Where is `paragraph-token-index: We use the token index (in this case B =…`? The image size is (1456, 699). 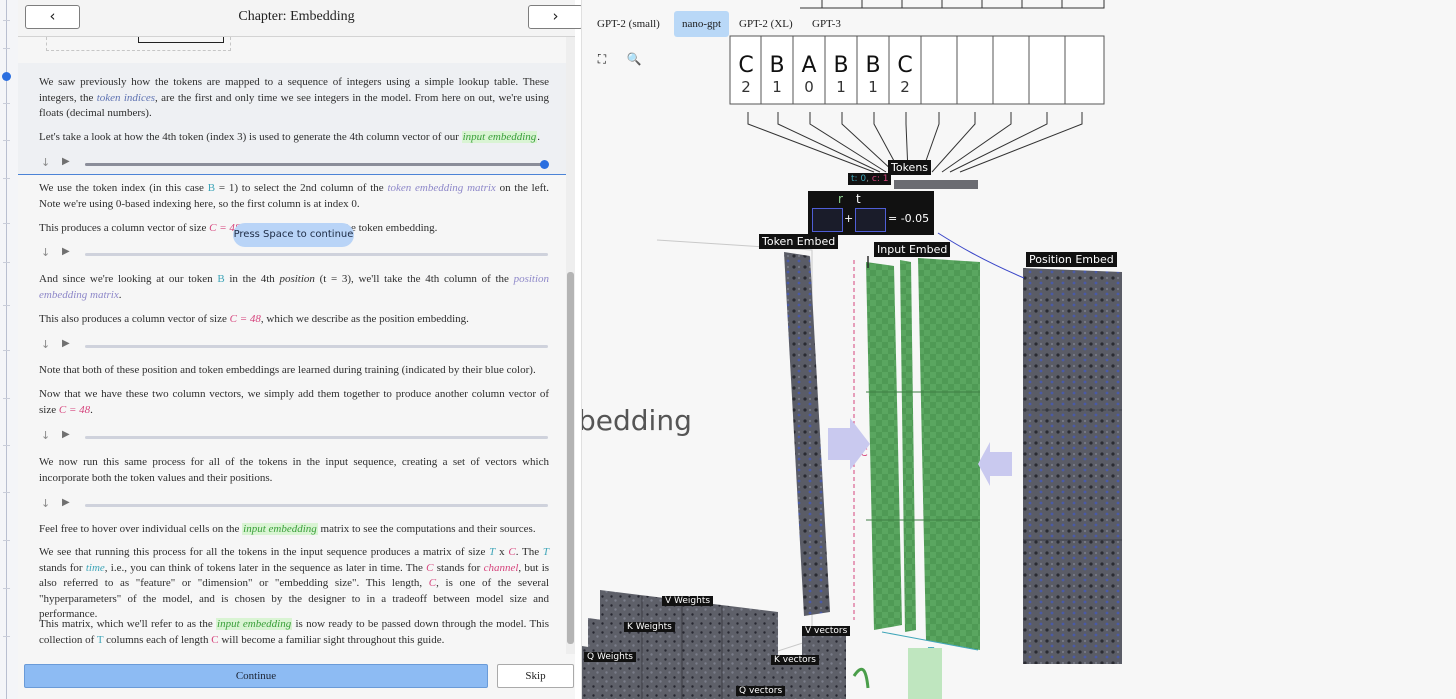 paragraph-token-index: We use the token index (in this case B =… is located at coordinates (294, 196).